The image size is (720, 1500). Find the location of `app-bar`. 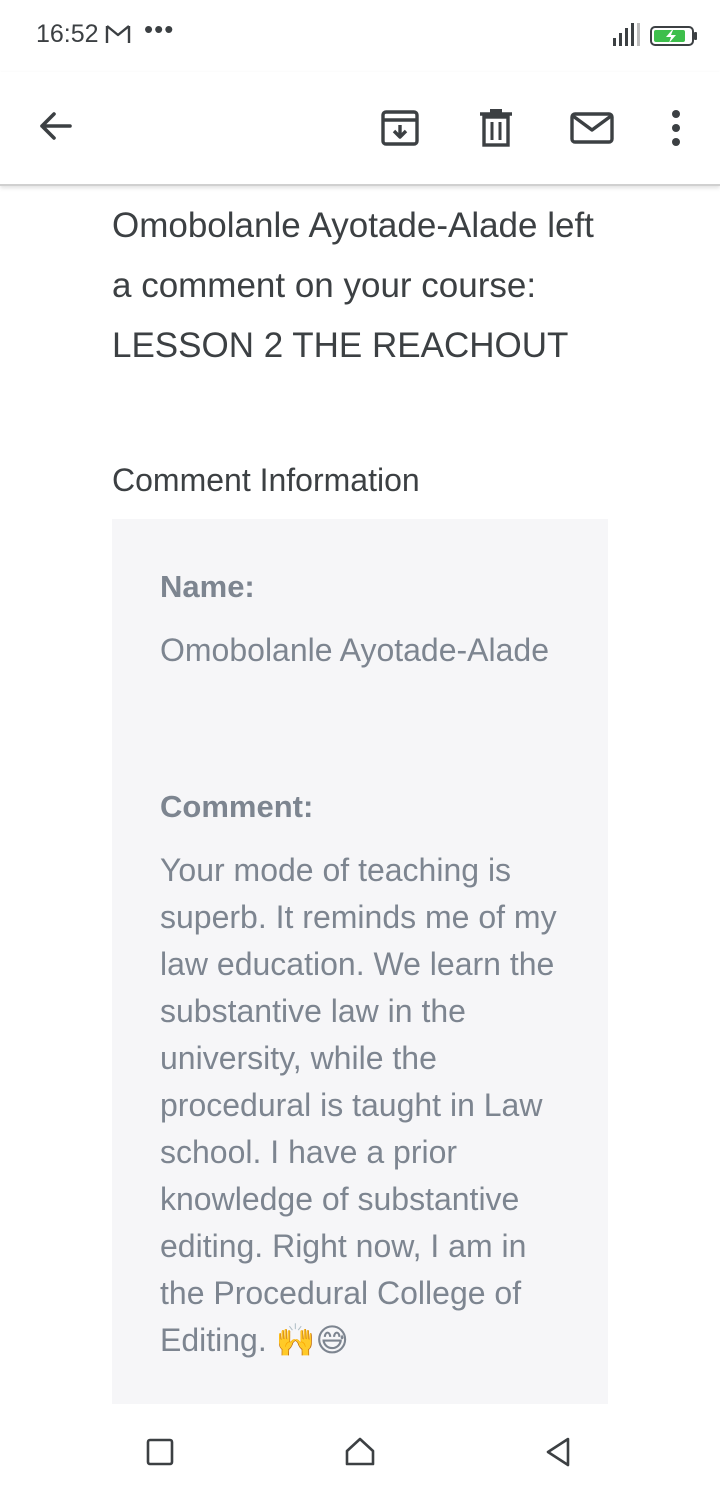

app-bar is located at coordinates (360, 129).